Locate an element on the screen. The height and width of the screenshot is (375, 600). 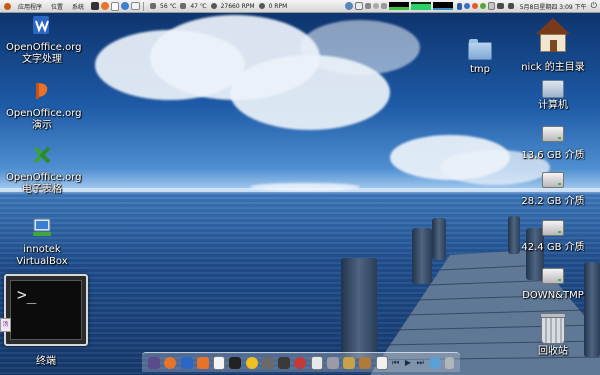
desktop-icon-drive-3: 42.4 GB 介质 is located at coordinates (553, 237).